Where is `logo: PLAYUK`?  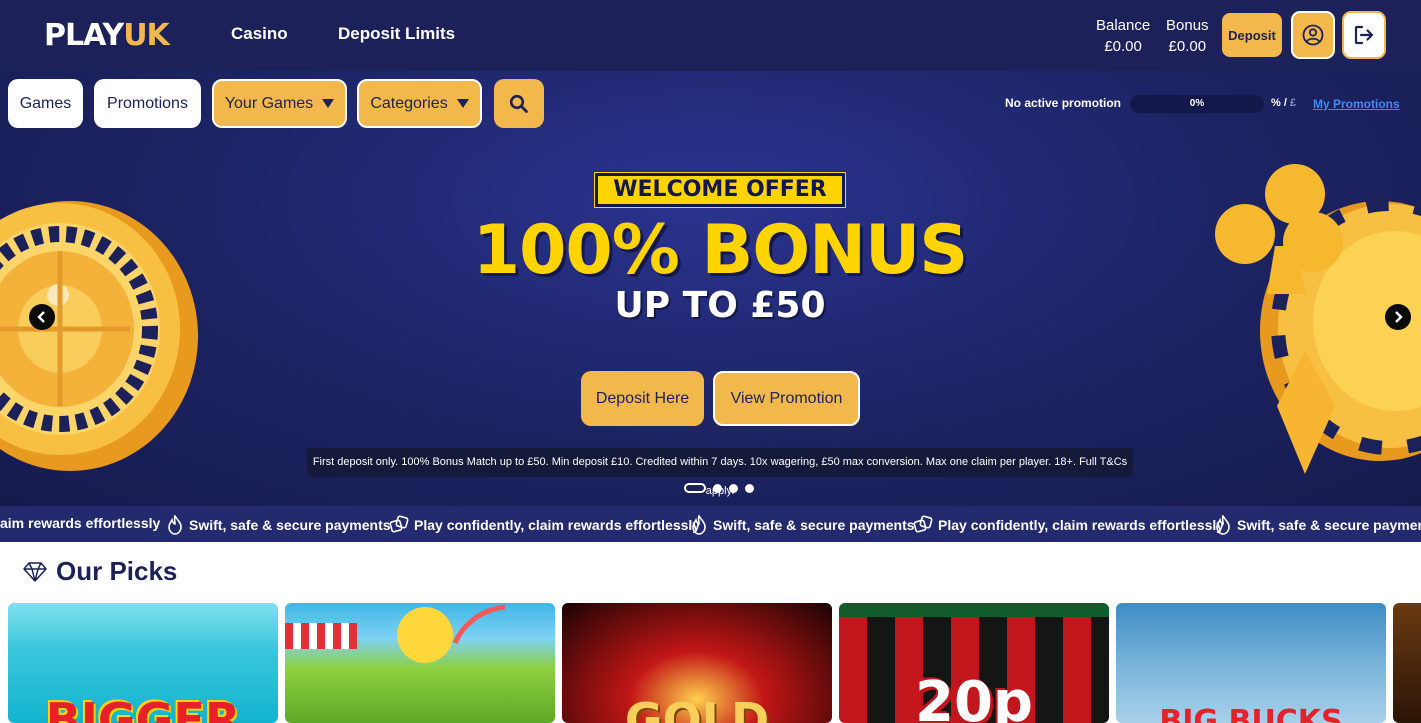 logo: PLAYUK is located at coordinates (107, 35).